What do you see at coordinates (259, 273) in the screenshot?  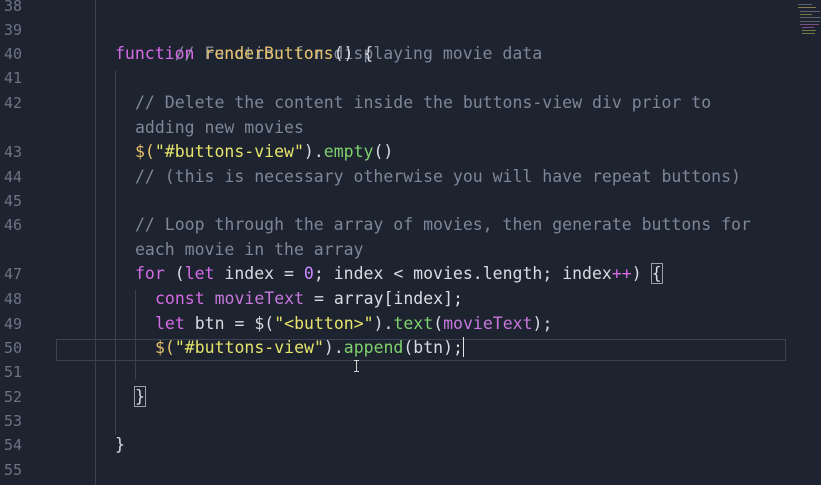 I see `punctuation: index =` at bounding box center [259, 273].